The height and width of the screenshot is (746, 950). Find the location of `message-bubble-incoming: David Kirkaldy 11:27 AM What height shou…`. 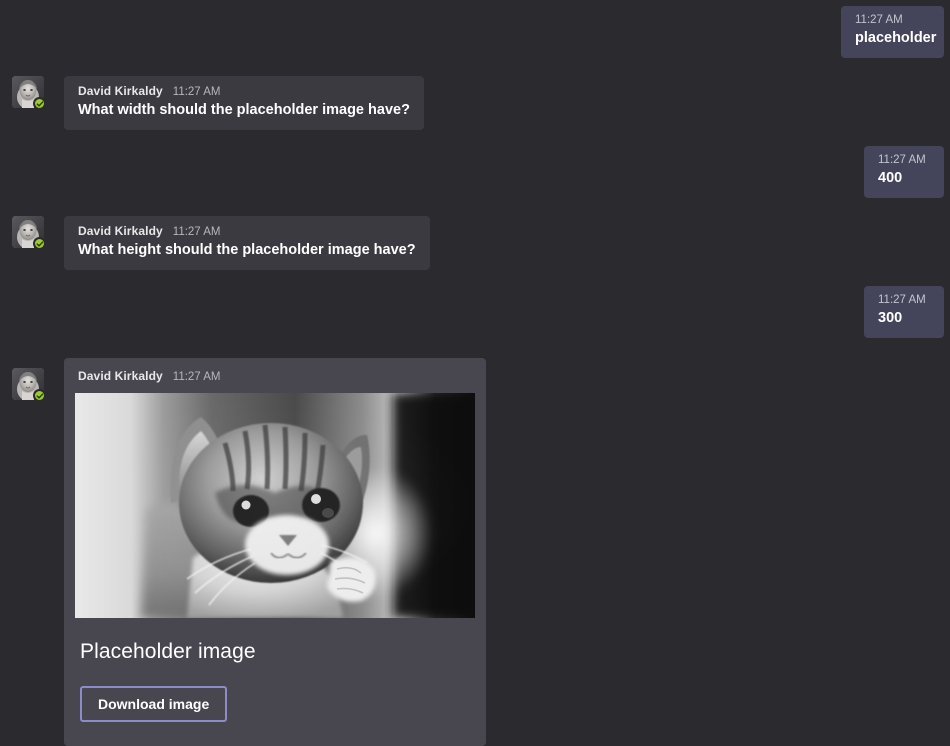

message-bubble-incoming: David Kirkaldy 11:27 AM What height shou… is located at coordinates (247, 243).